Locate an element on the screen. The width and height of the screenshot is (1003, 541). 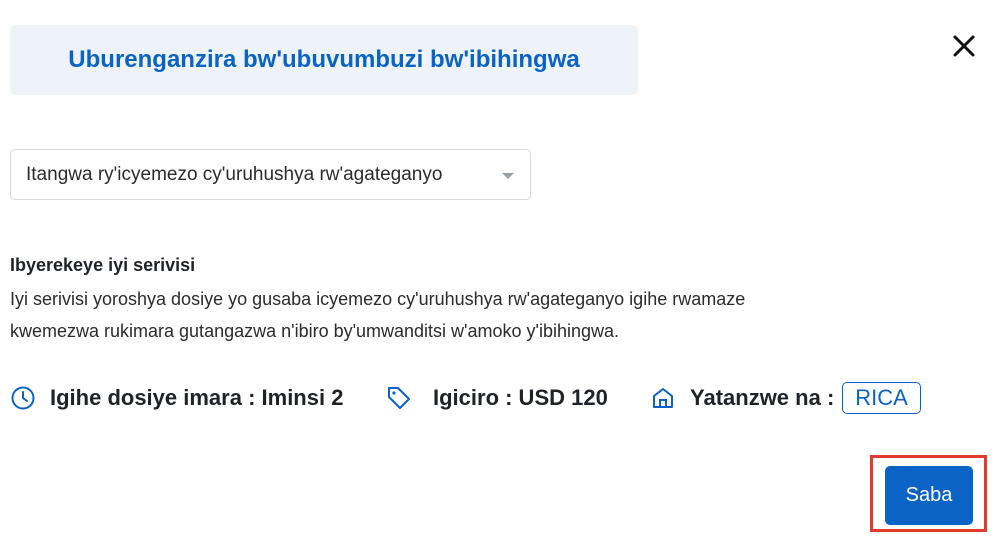
description-heading: Ibyerekeye iyi serivisi is located at coordinates (103, 265).